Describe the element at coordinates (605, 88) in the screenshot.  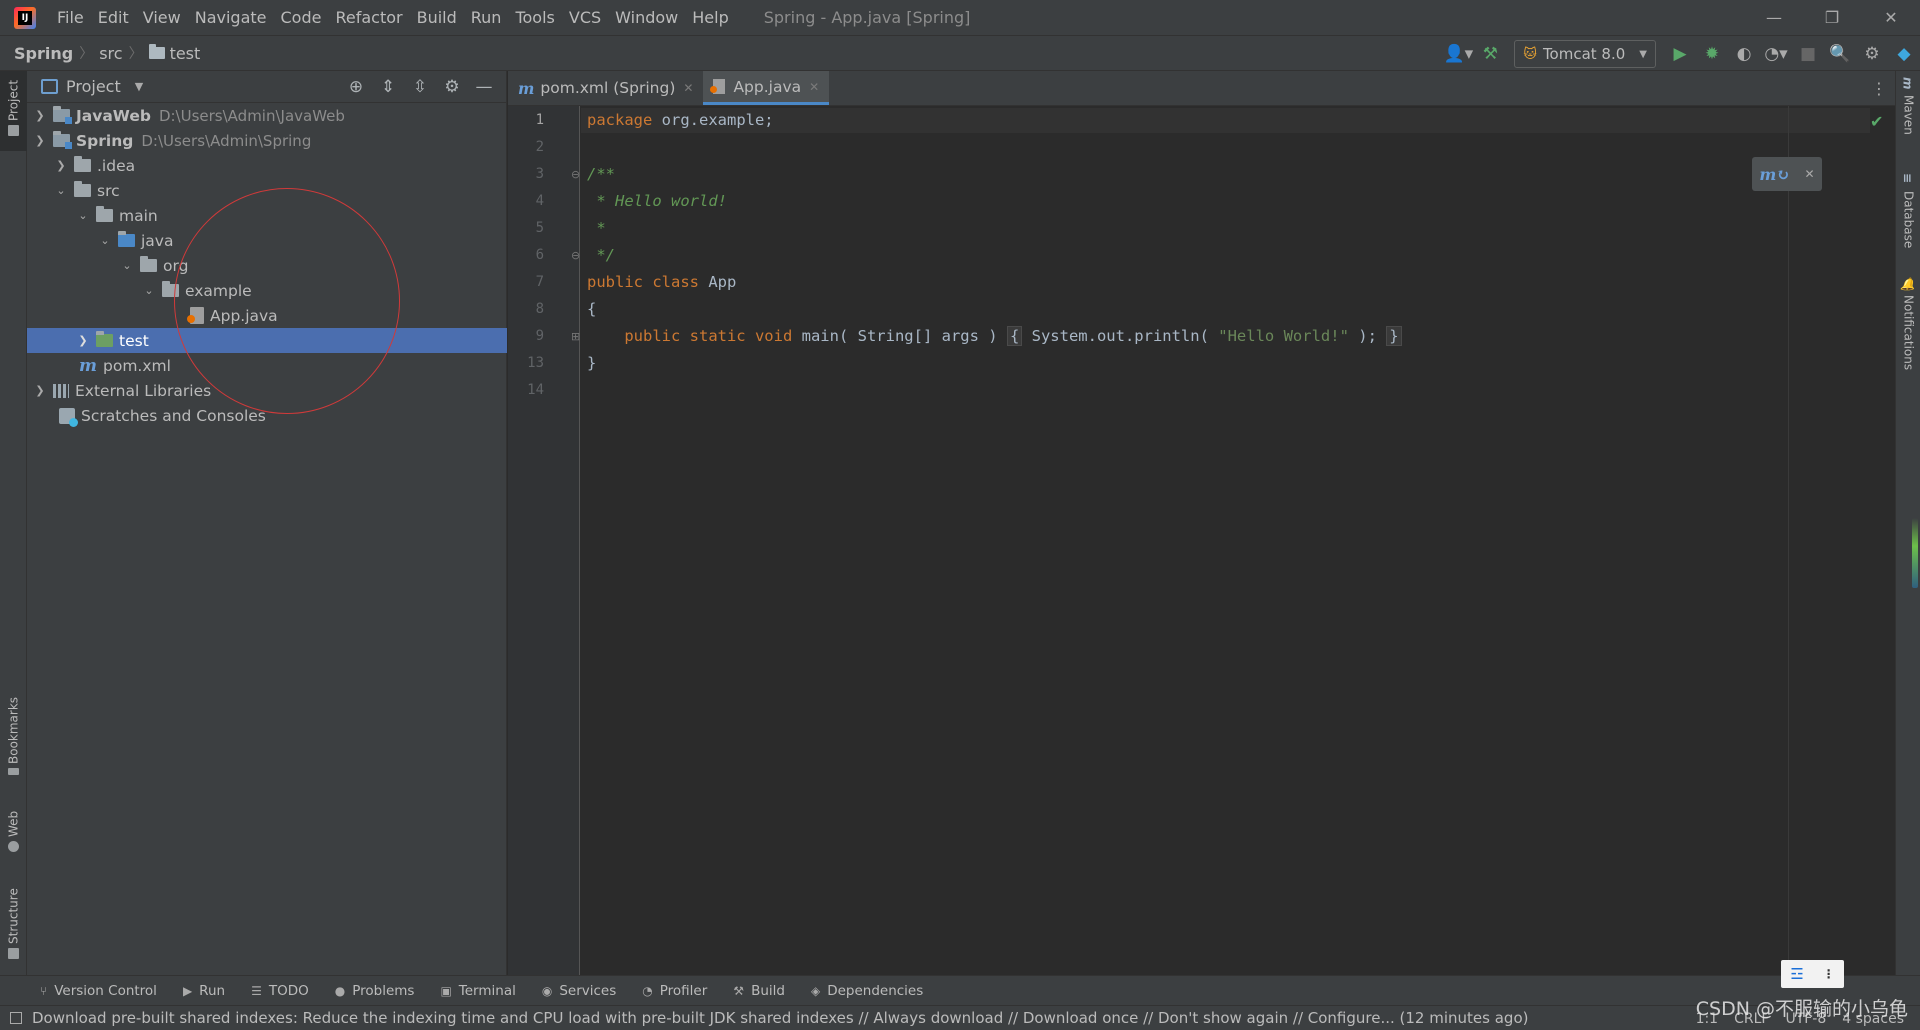
I see `tab-pom-xml: m pom.xml (Spring) ✕` at that location.